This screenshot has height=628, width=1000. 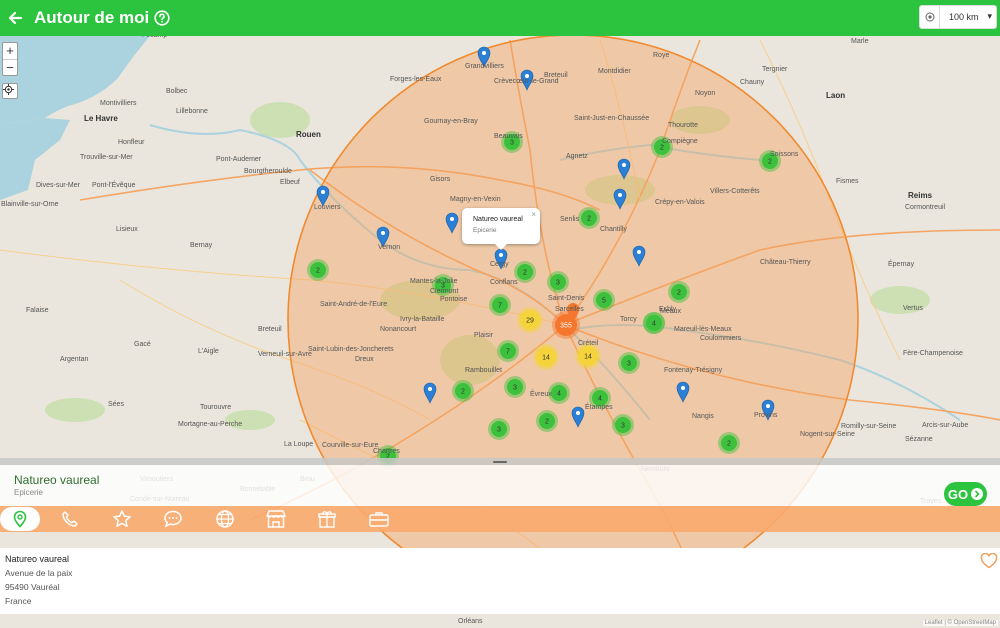 I want to click on popup-title: Natureo vaureal, so click(x=498, y=219).